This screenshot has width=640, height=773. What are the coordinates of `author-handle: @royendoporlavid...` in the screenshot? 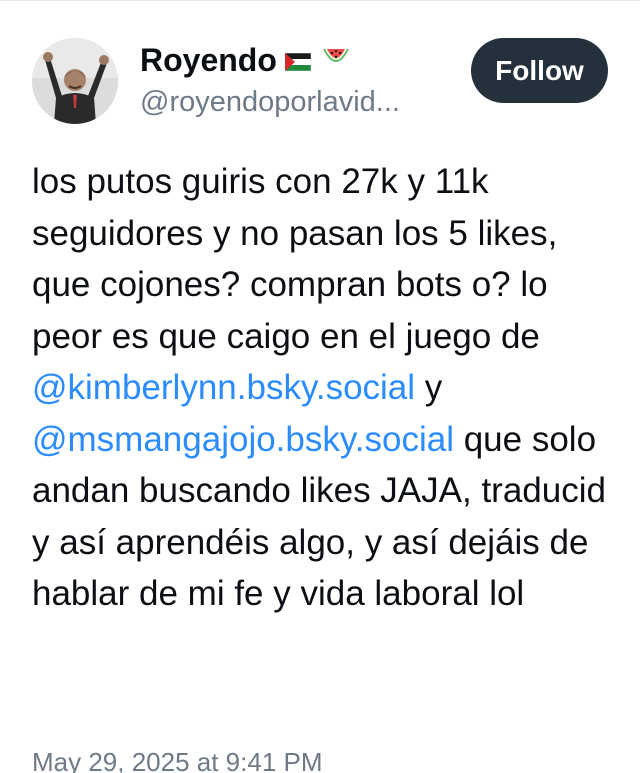 It's located at (290, 102).